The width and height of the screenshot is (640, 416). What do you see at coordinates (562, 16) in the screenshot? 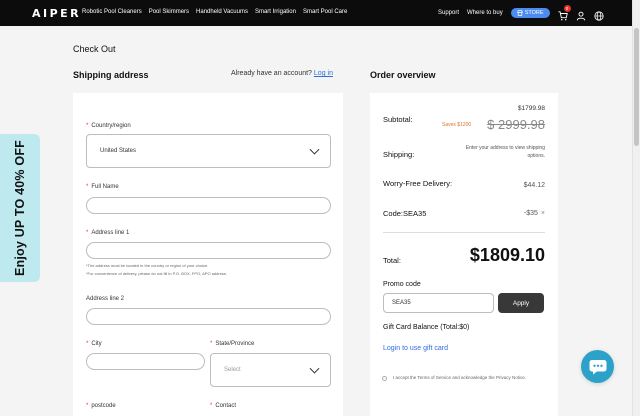
I see `cart-icon` at bounding box center [562, 16].